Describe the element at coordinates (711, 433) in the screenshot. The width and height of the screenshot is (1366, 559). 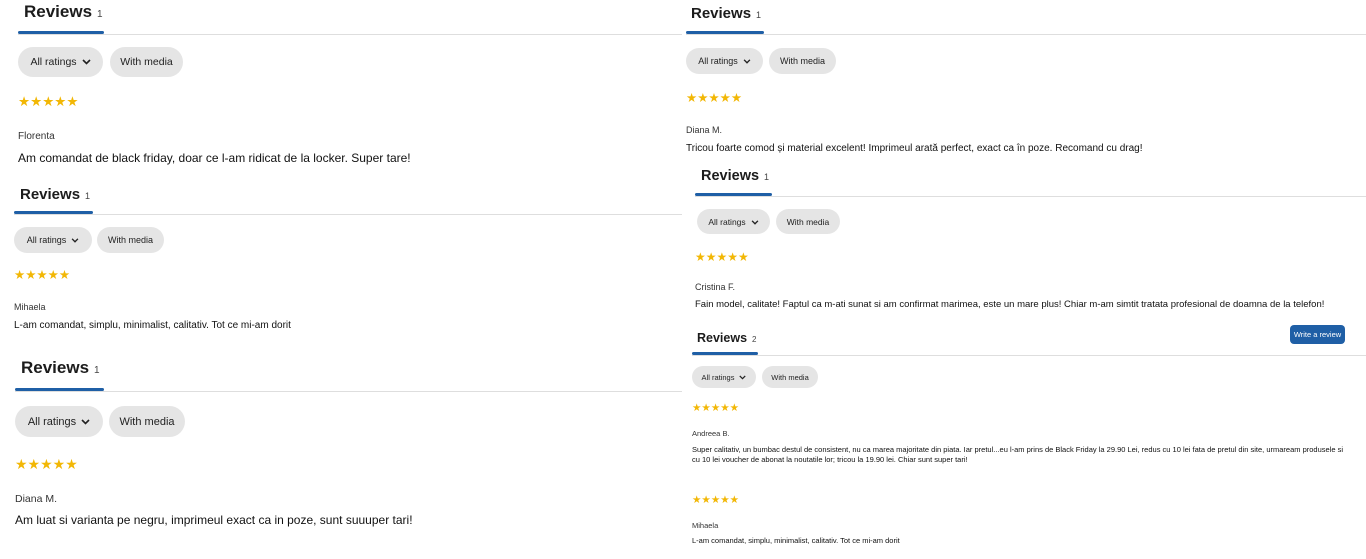
I see `review-author: Andreea B.` at that location.